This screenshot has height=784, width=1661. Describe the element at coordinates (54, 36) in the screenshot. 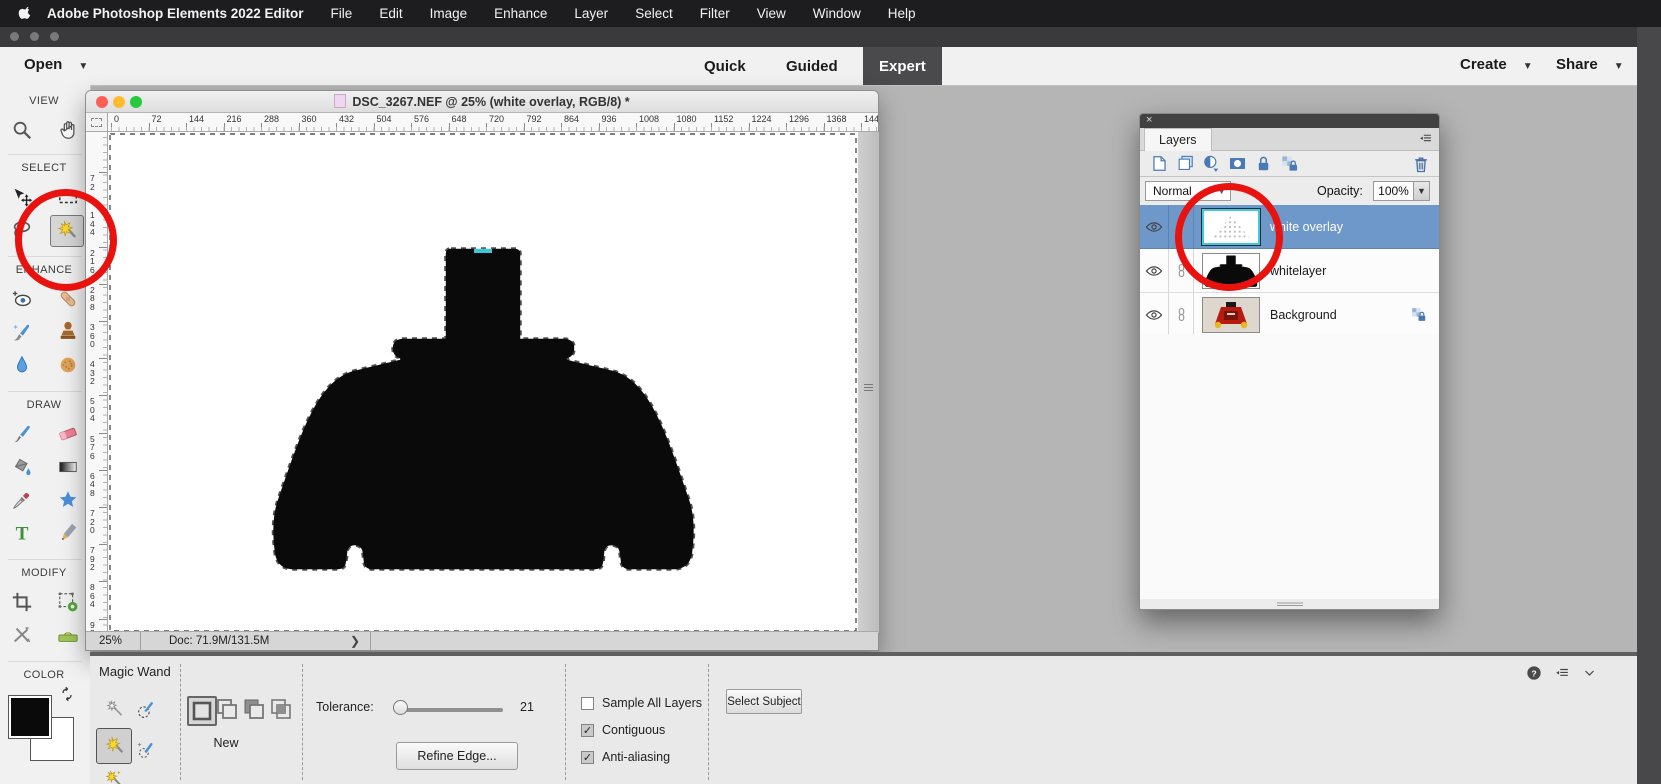

I see `window-zoom-button` at that location.